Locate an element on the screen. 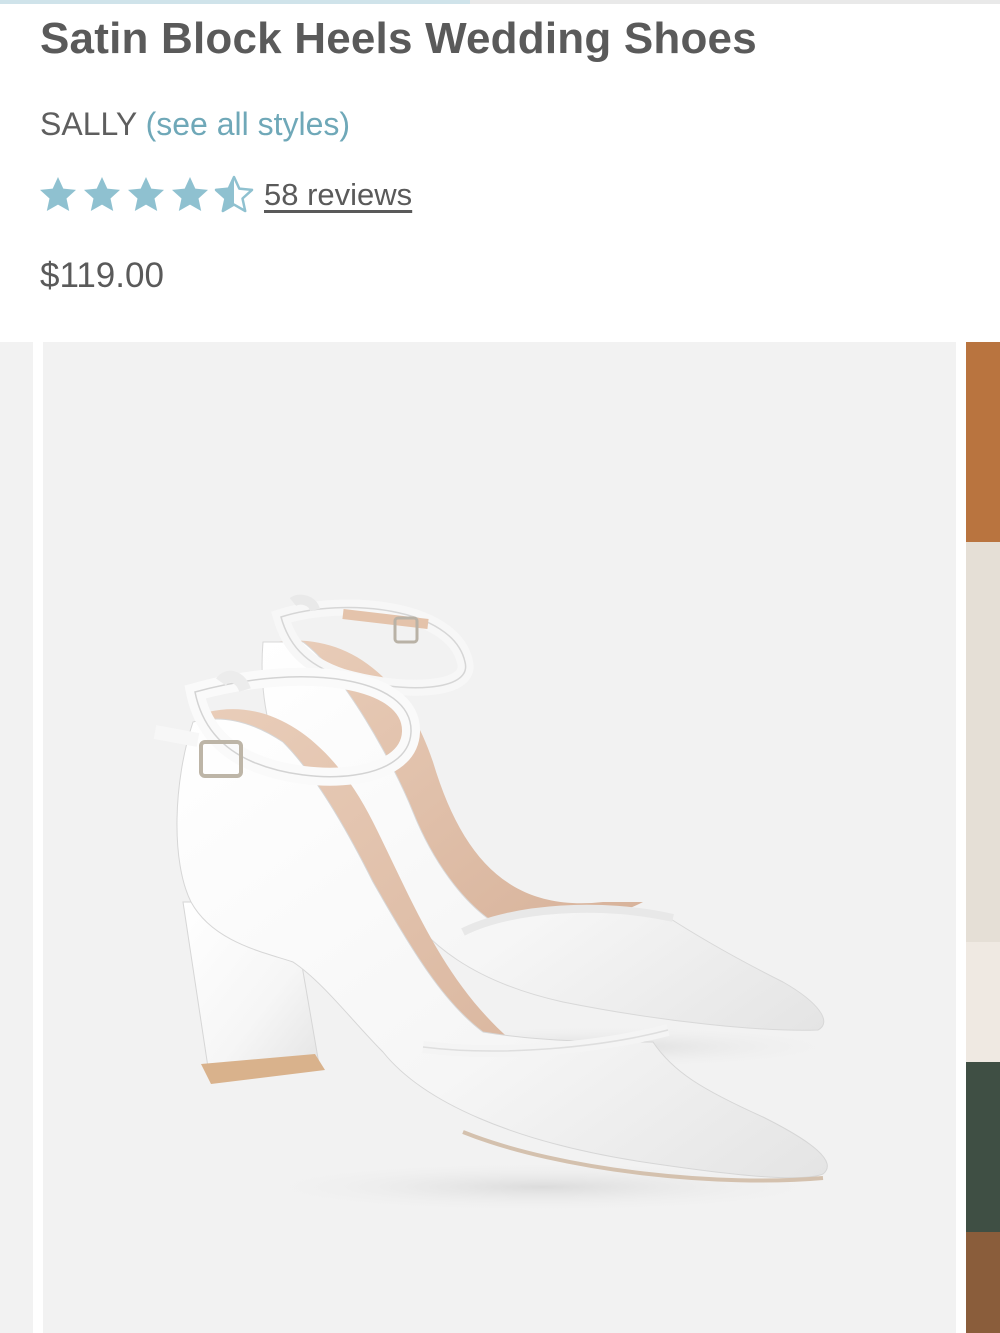  see-all-styles-link: (see all styles) is located at coordinates (248, 124).